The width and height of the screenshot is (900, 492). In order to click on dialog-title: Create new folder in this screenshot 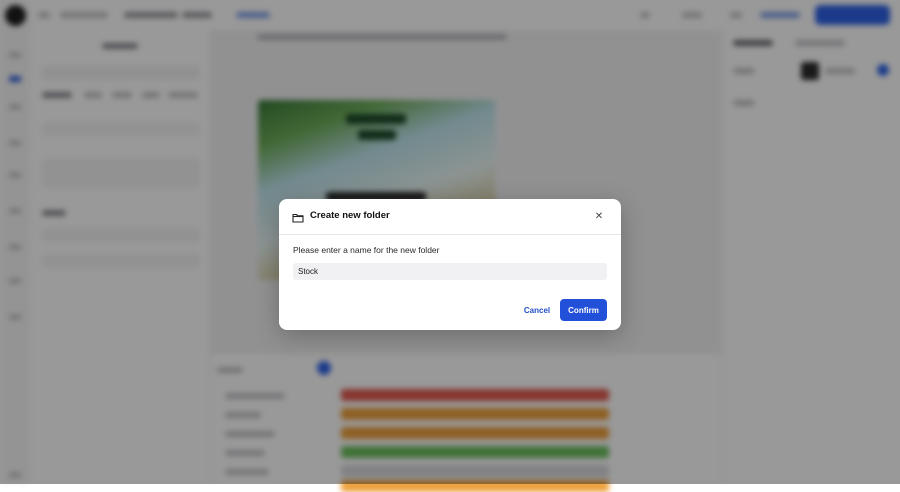, I will do `click(350, 215)`.